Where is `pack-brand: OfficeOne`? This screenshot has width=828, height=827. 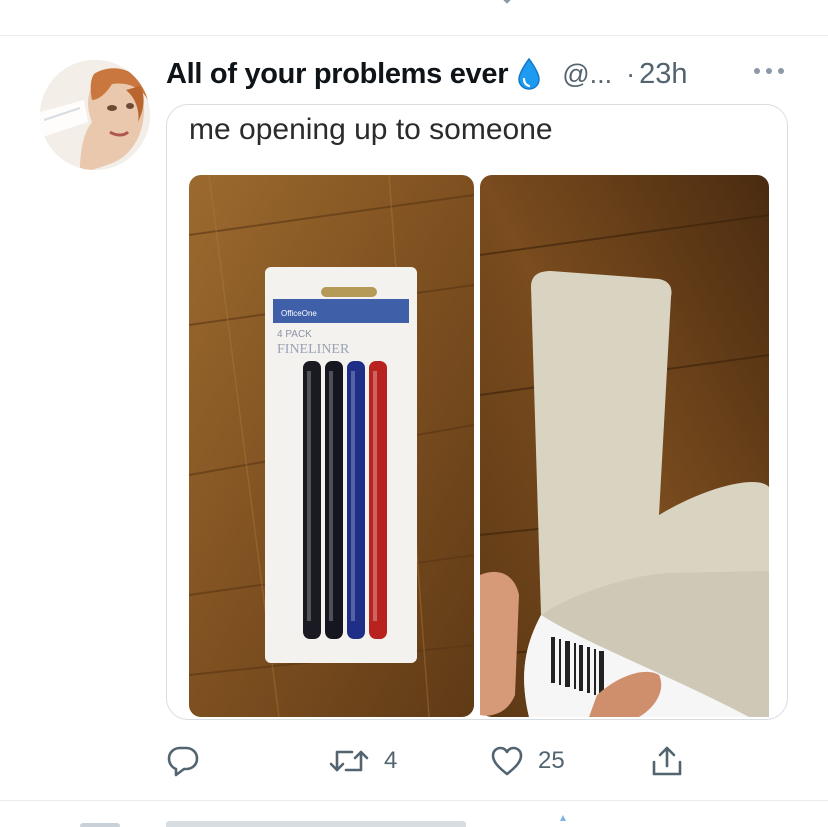 pack-brand: OfficeOne is located at coordinates (299, 313).